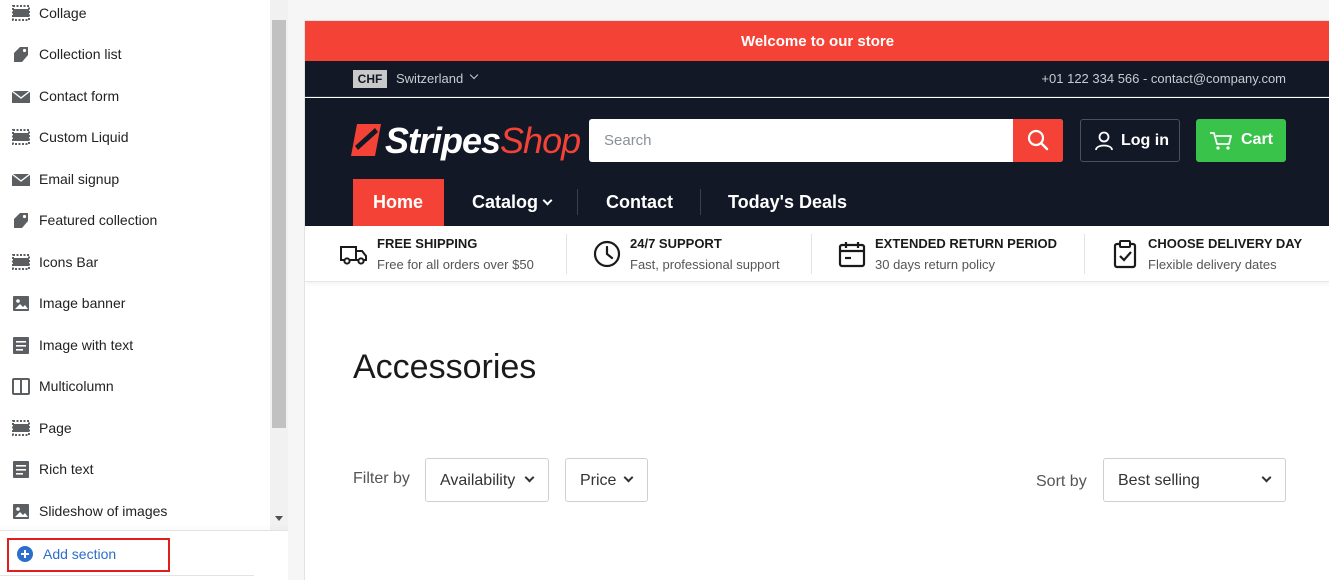  What do you see at coordinates (1221, 141) in the screenshot?
I see `cart-icon` at bounding box center [1221, 141].